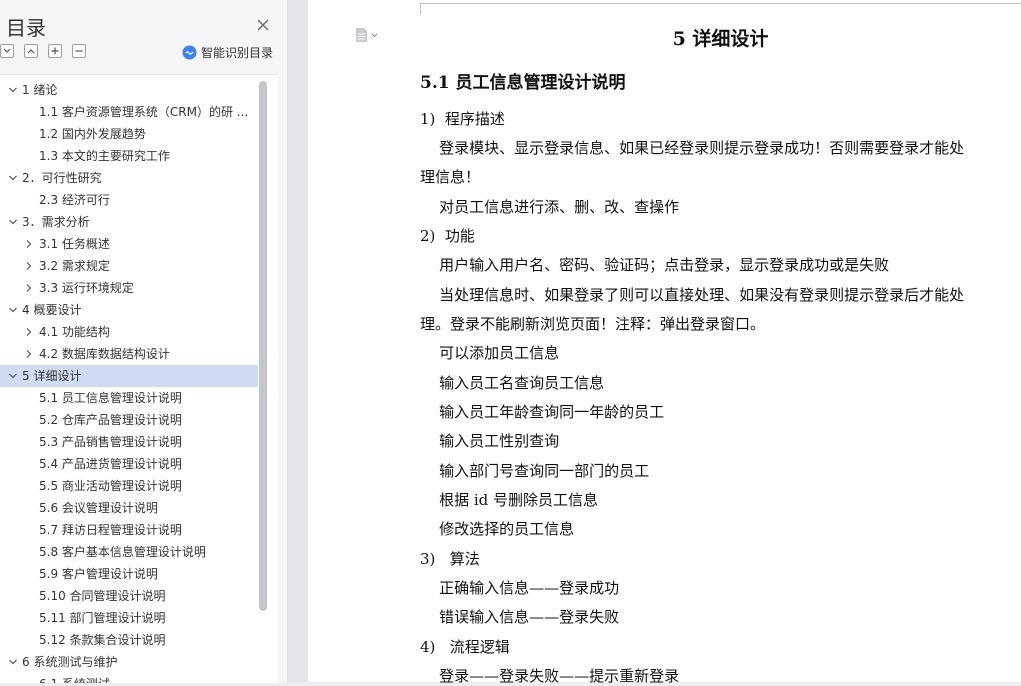 This screenshot has height=686, width=1021. I want to click on toc-item: 5.12 条款集合设计说明, so click(129, 640).